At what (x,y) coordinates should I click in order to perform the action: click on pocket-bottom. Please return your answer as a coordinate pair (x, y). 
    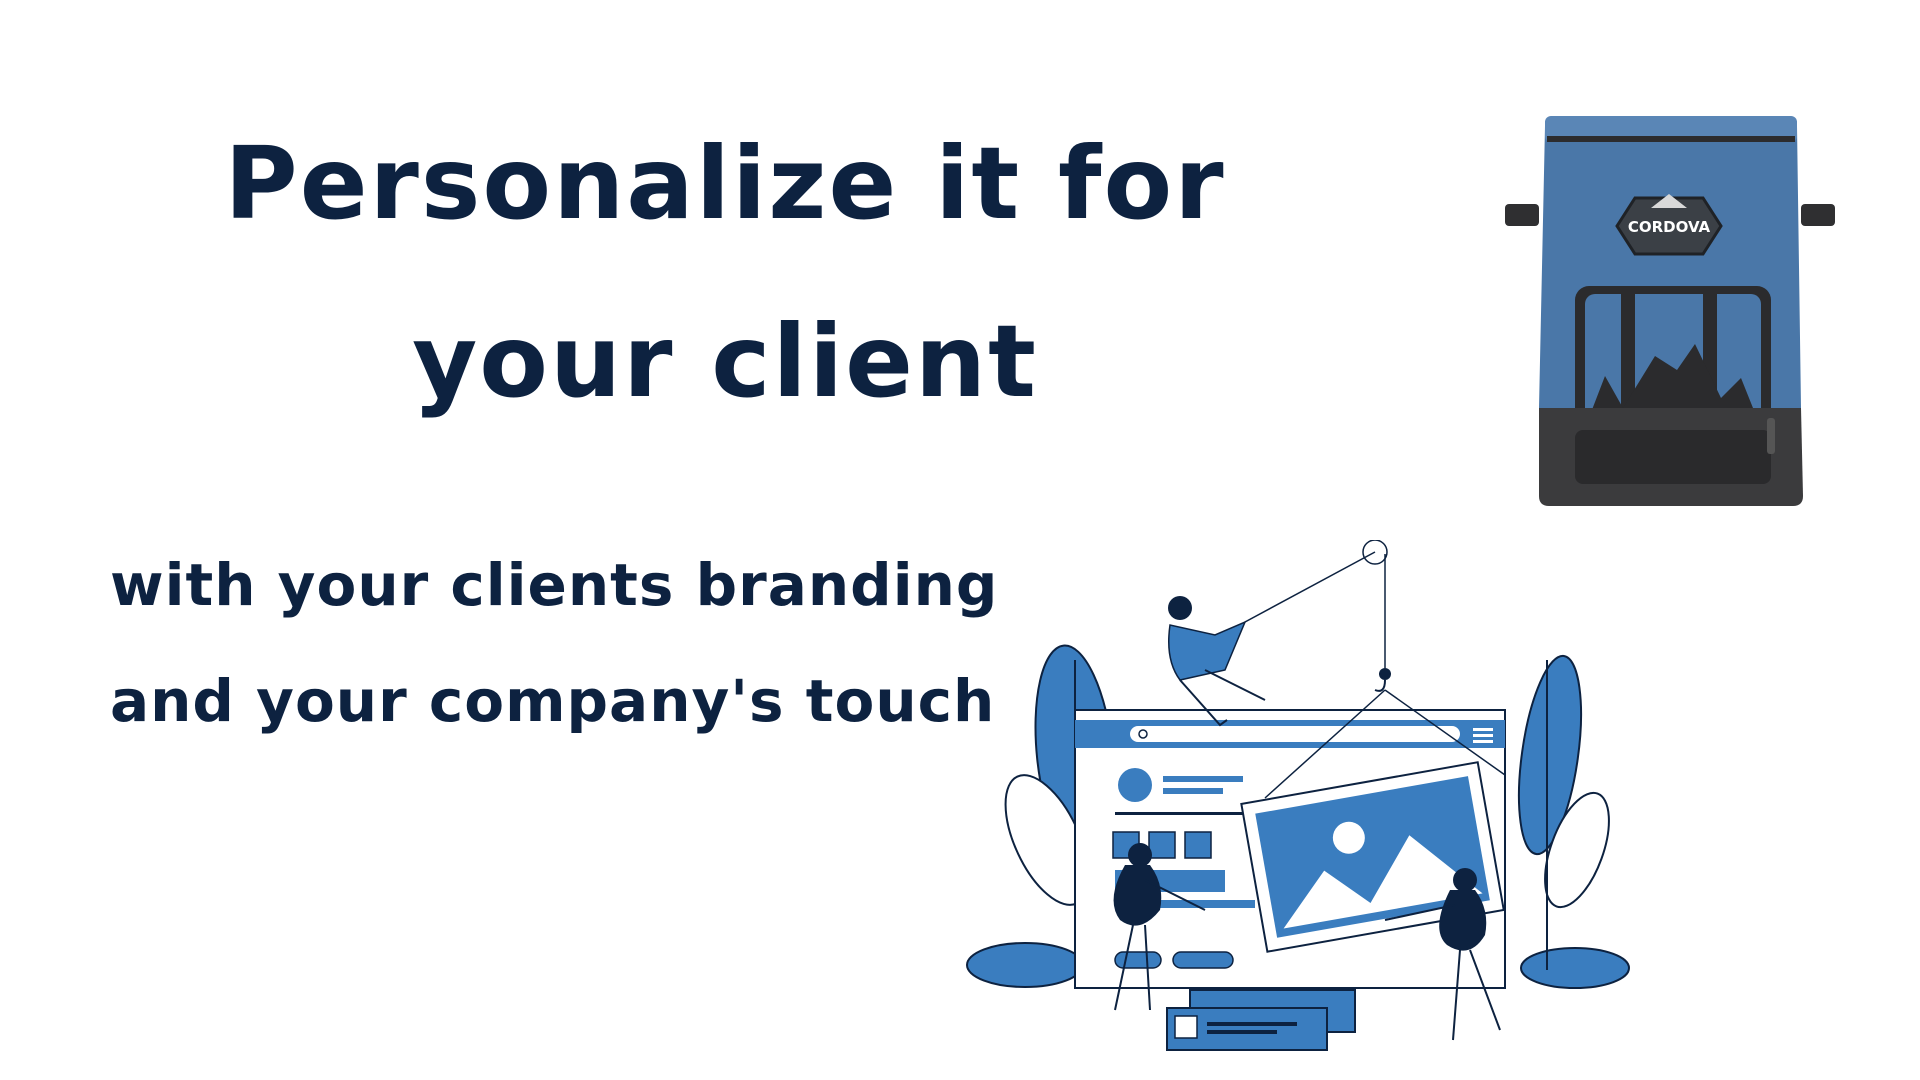
    Looking at the image, I should click on (1673, 457).